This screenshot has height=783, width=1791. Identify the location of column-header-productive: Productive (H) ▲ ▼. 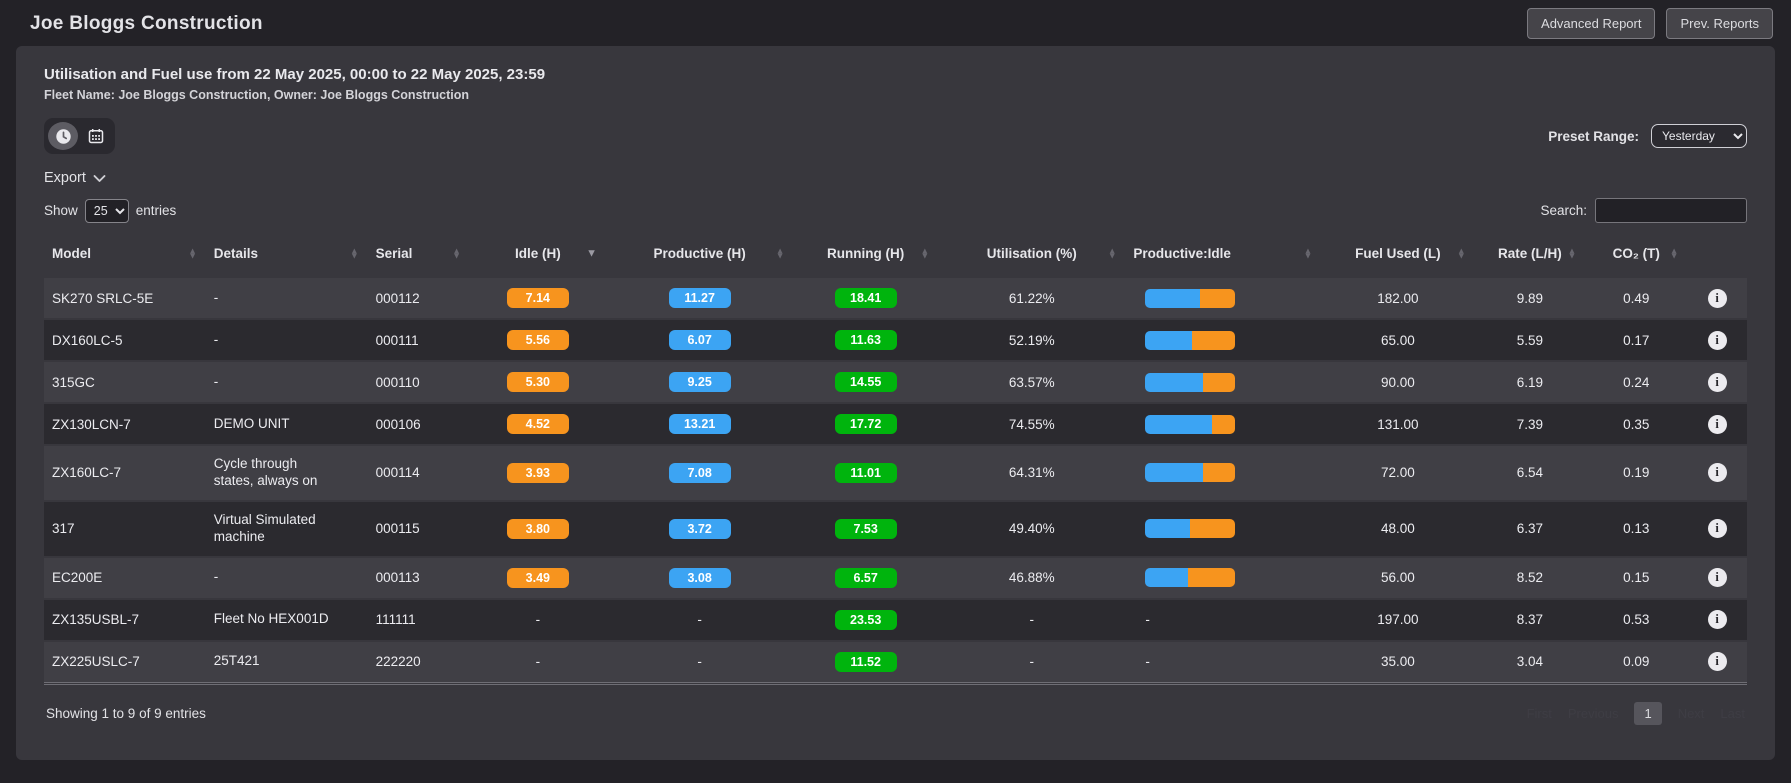
(699, 254).